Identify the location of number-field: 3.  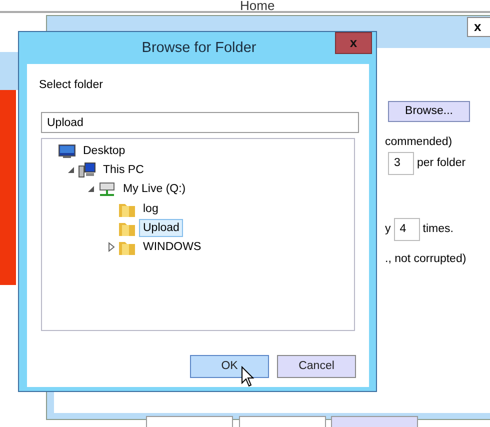
(401, 163).